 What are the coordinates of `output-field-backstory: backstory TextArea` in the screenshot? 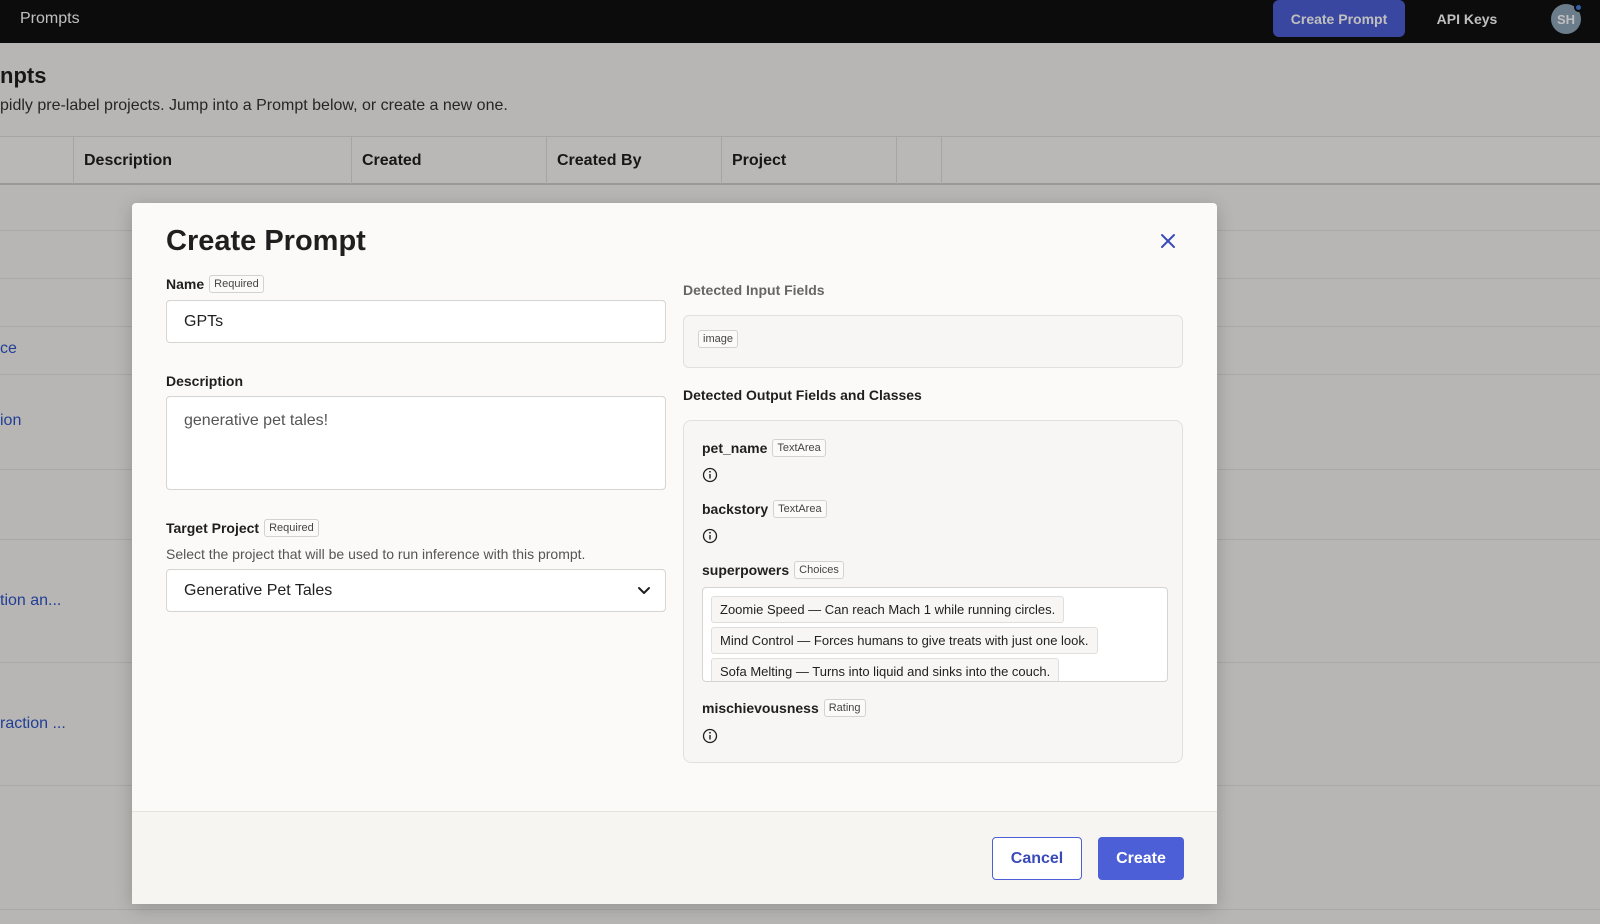 It's located at (764, 509).